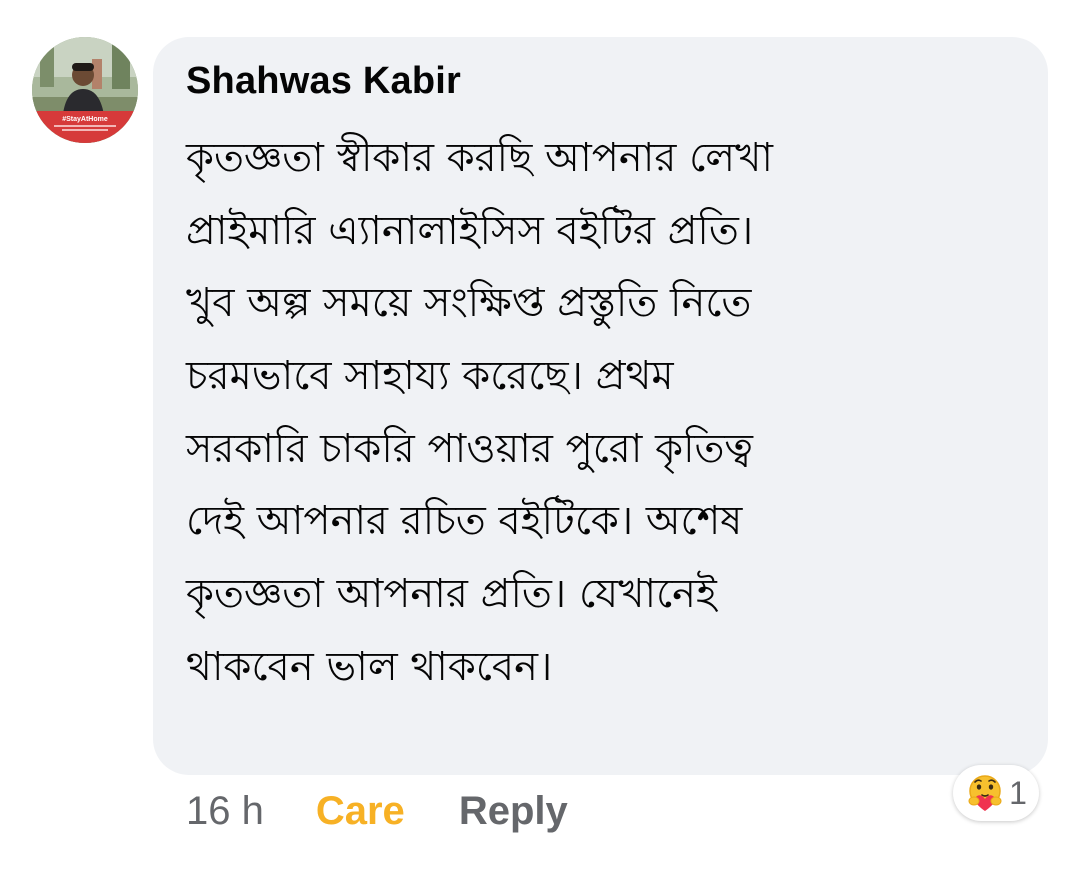  I want to click on avatar: #StayAtHome, so click(85, 90).